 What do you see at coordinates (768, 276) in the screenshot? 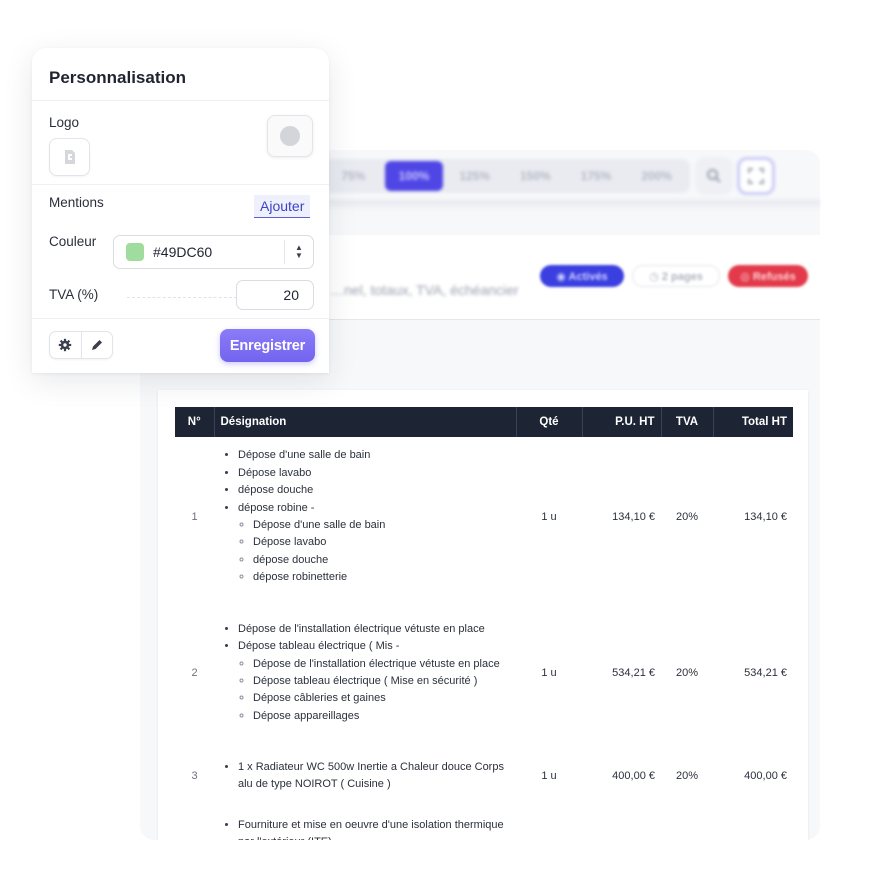
I see `status-badge-refused: ◎ Refusés` at bounding box center [768, 276].